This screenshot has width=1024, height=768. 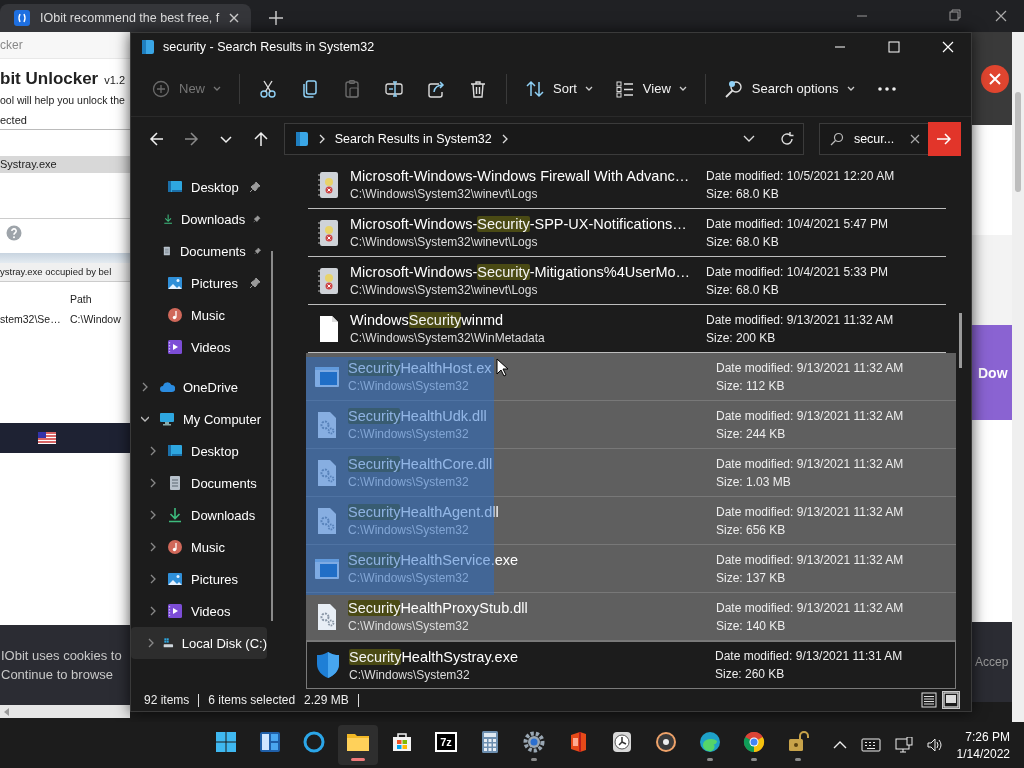 What do you see at coordinates (992, 372) in the screenshot?
I see `download-button: Dow` at bounding box center [992, 372].